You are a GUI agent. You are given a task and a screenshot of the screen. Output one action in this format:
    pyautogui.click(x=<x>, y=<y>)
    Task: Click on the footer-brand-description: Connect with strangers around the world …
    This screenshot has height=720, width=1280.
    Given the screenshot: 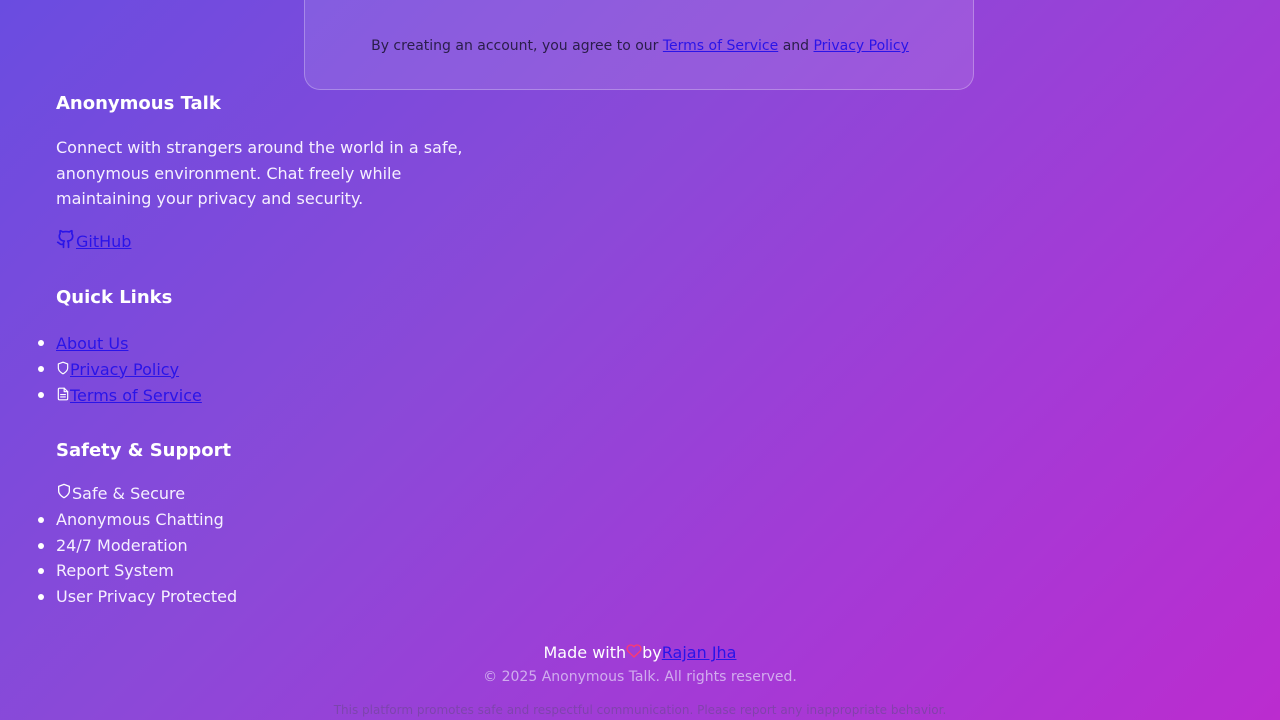 What is the action you would take?
    pyautogui.click(x=259, y=173)
    